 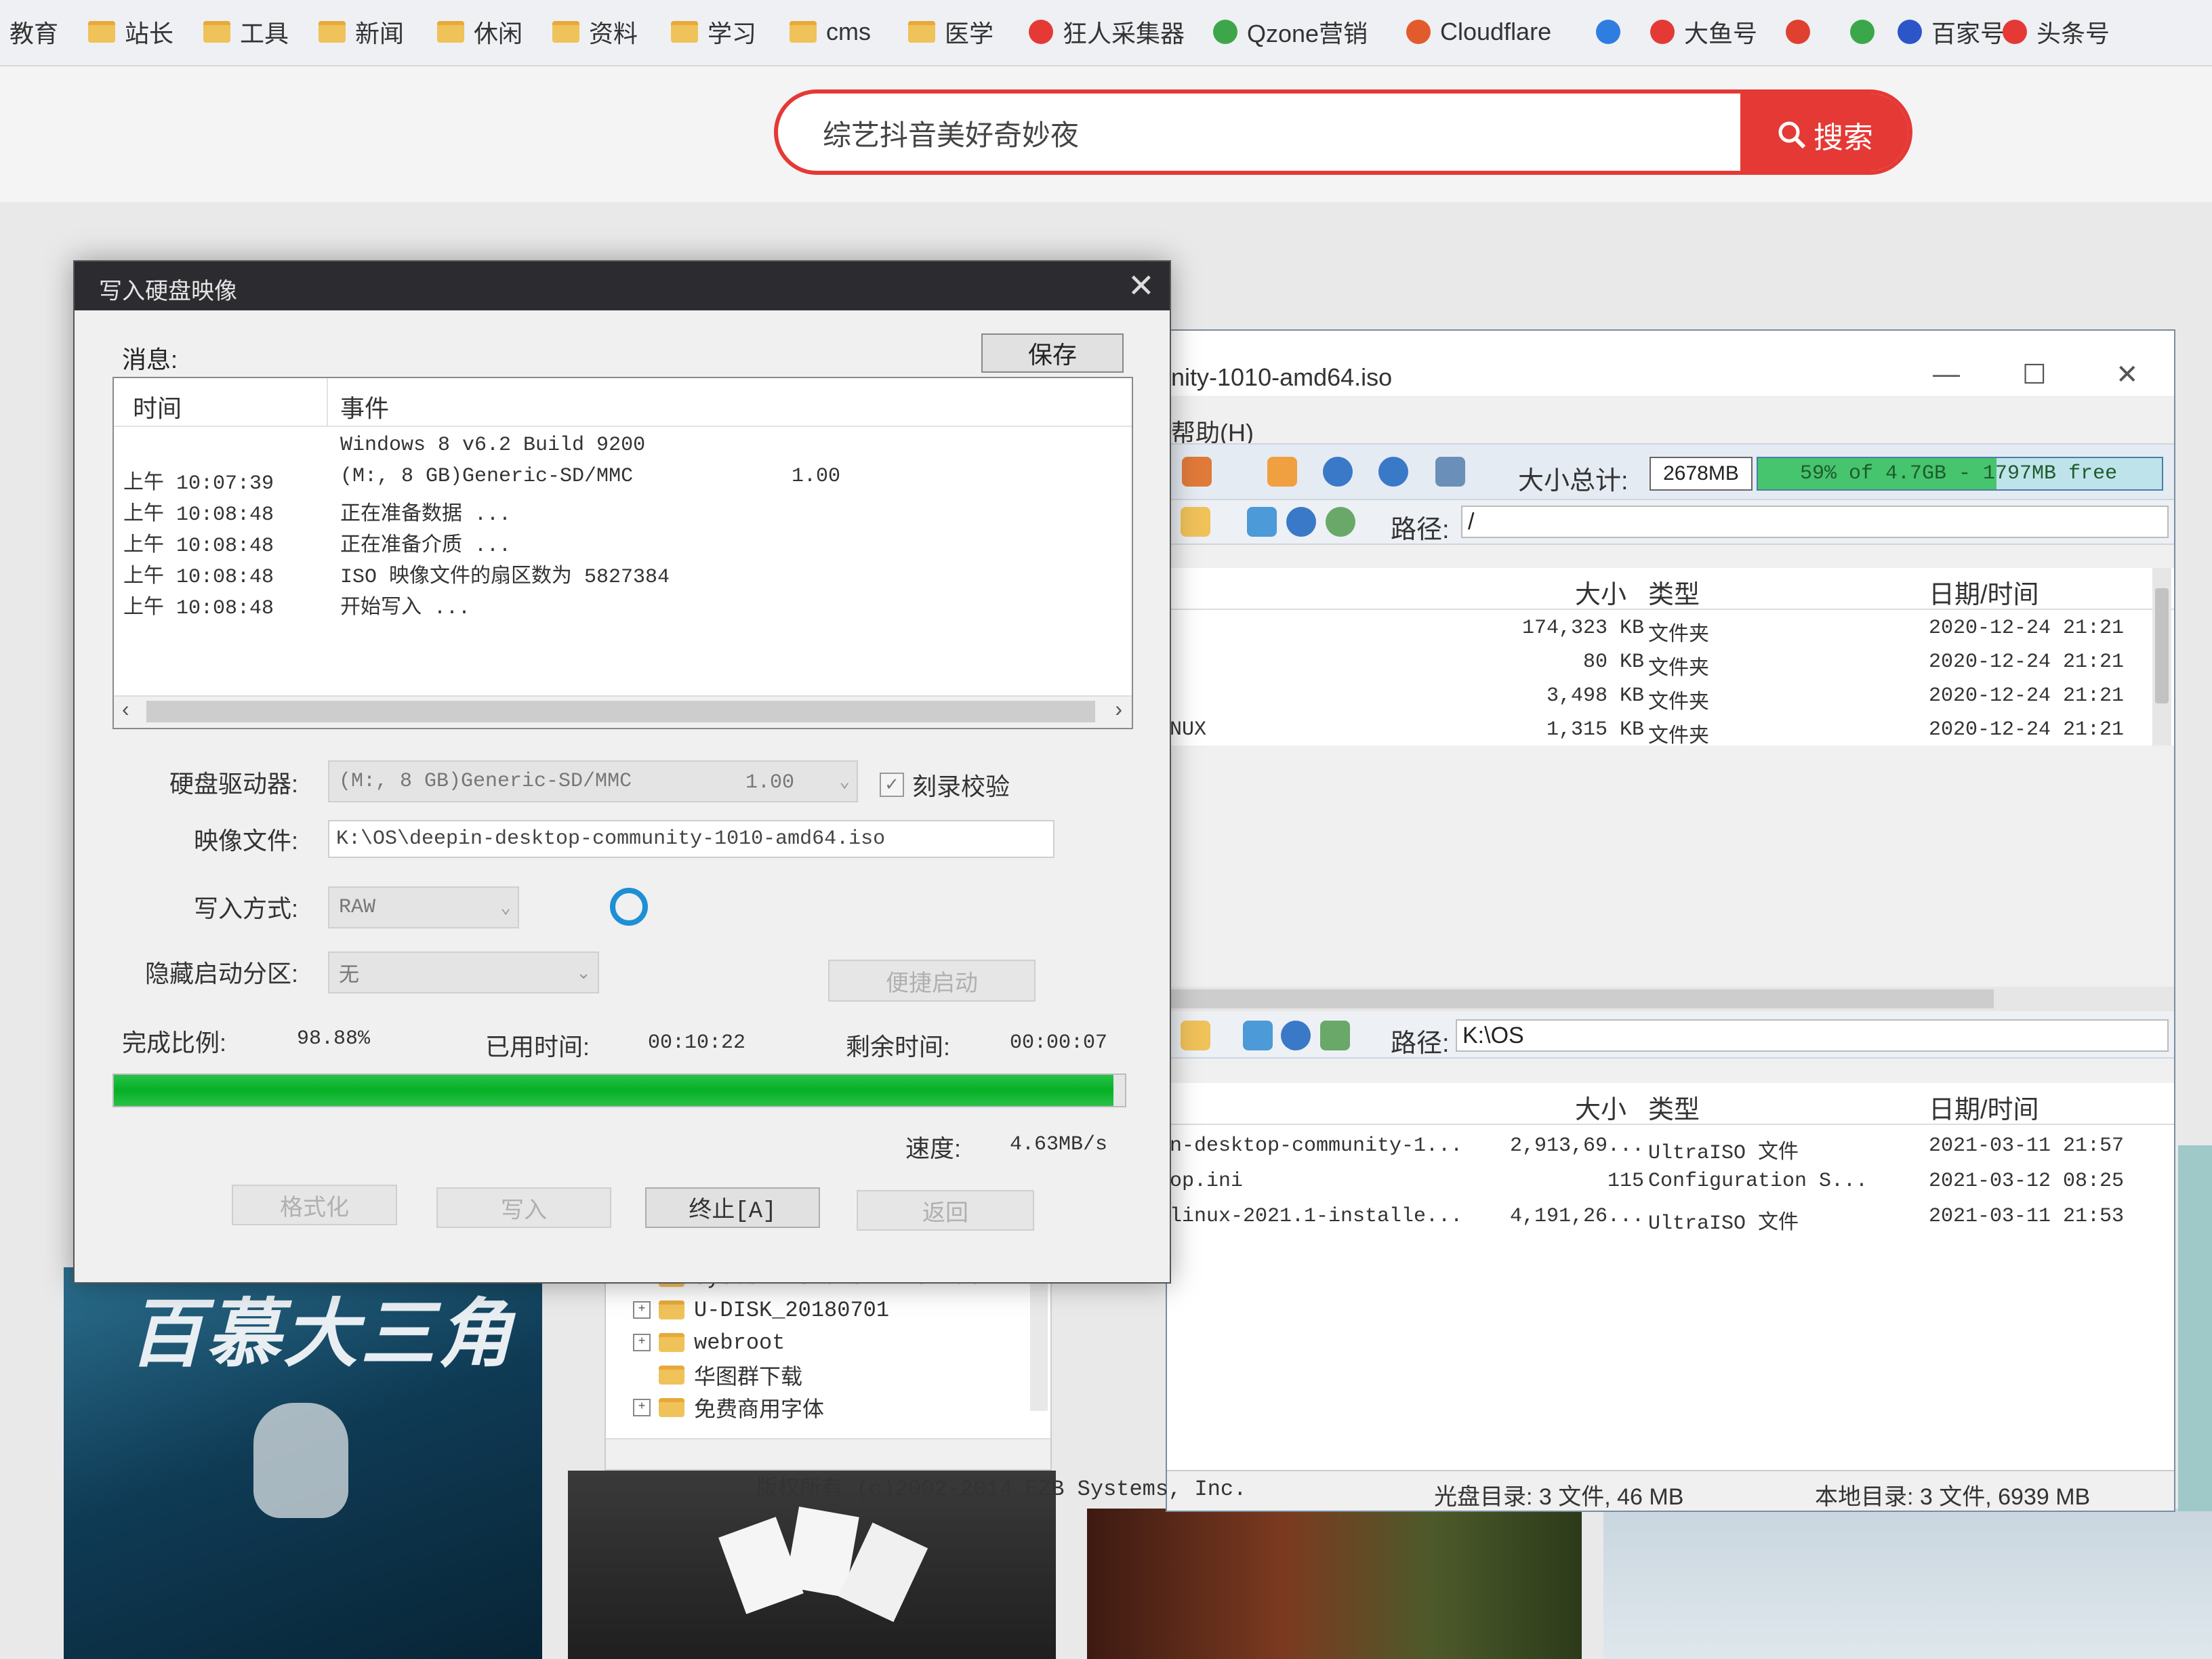 I want to click on tree-folder-item: + webroot, so click(x=709, y=1342).